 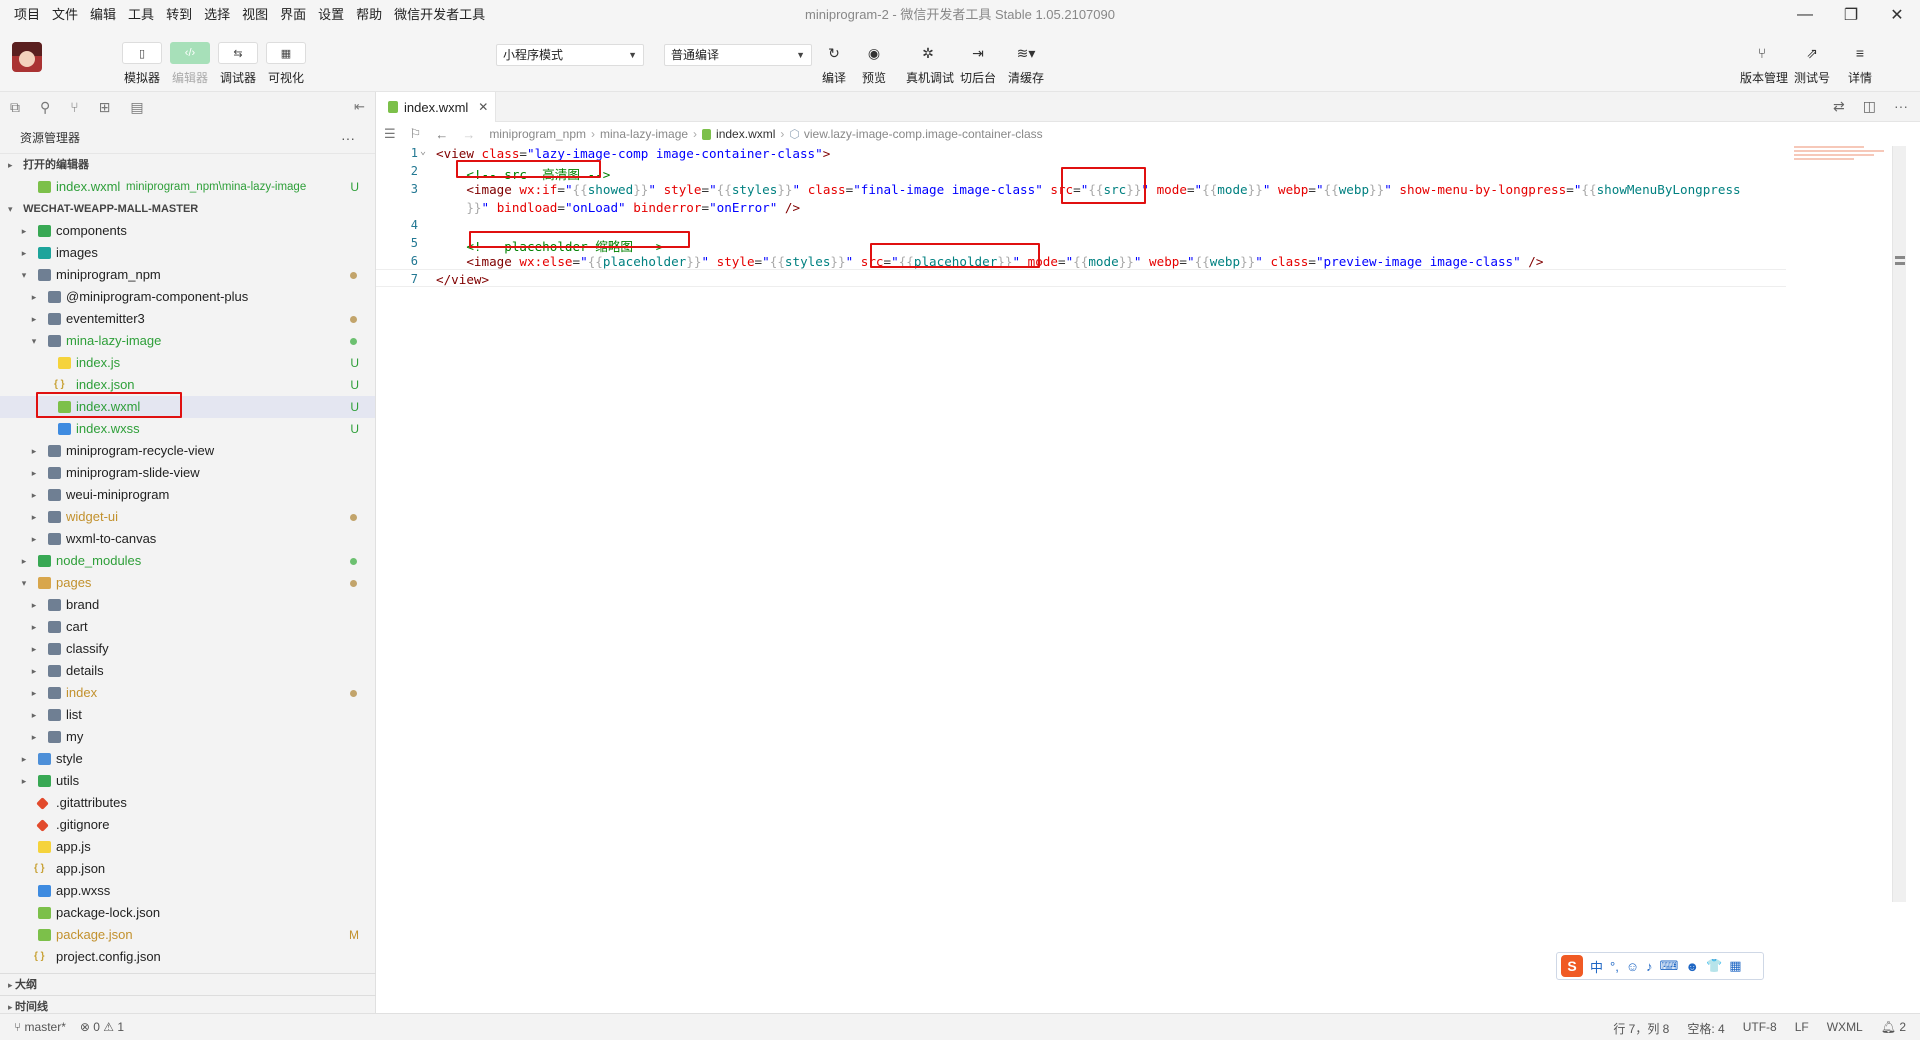 What do you see at coordinates (105, 107) in the screenshot?
I see `extensions-icon: ⊞` at bounding box center [105, 107].